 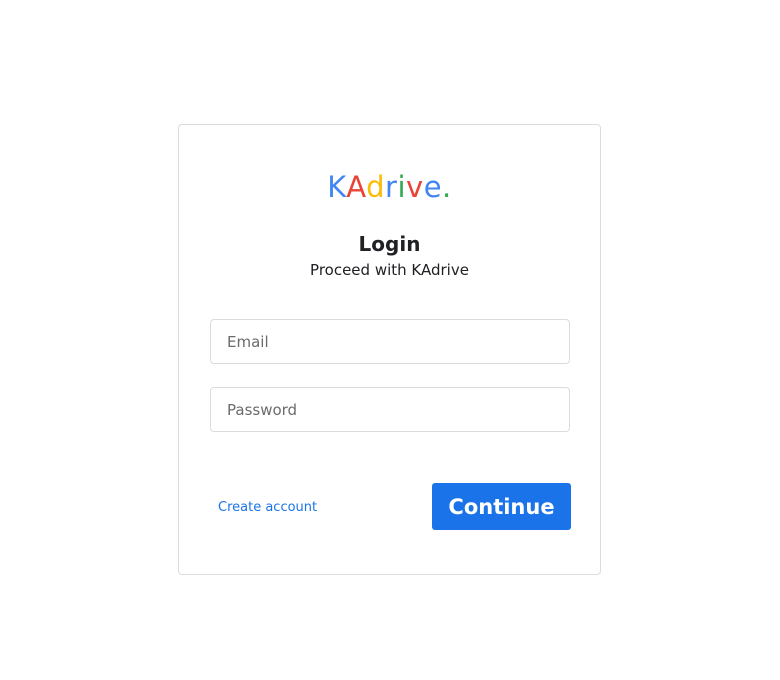 I want to click on password-field, so click(x=390, y=409).